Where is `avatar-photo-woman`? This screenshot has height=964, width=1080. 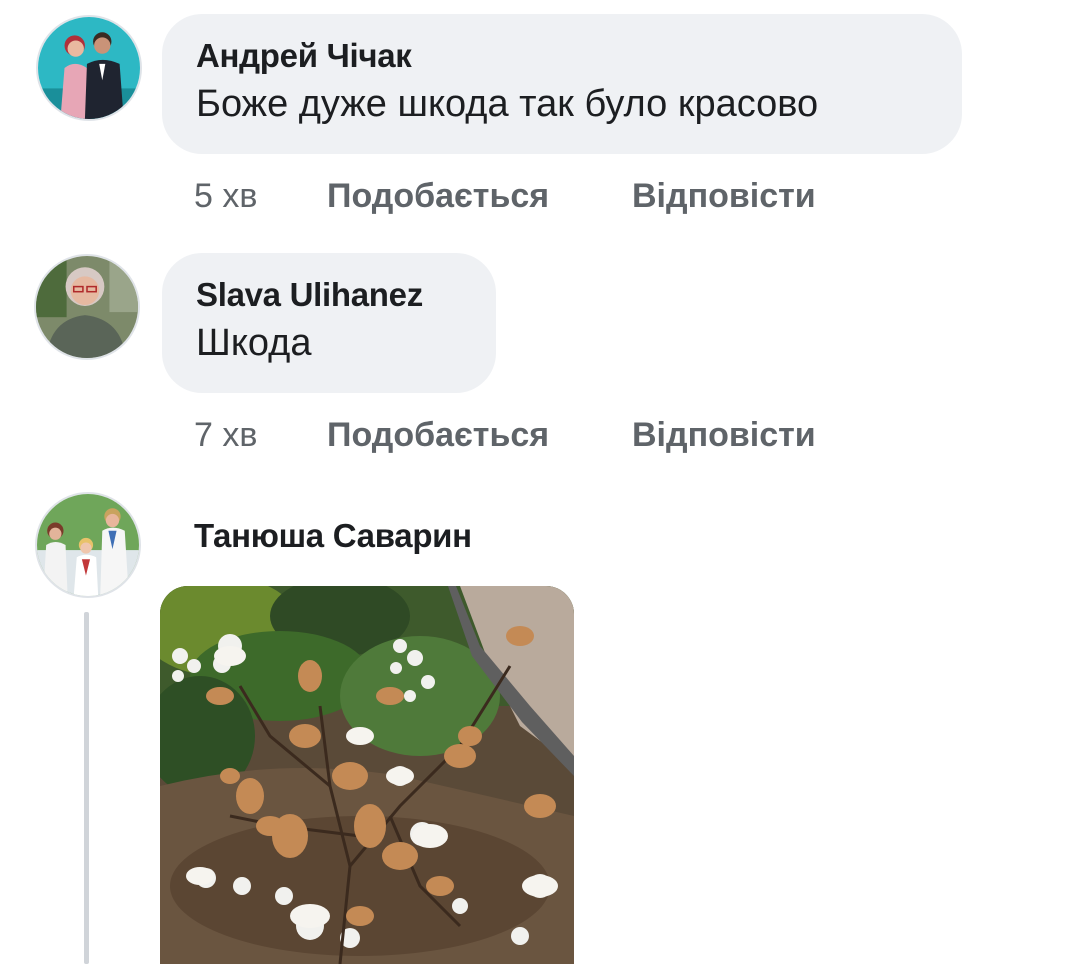
avatar-photo-woman is located at coordinates (87, 307).